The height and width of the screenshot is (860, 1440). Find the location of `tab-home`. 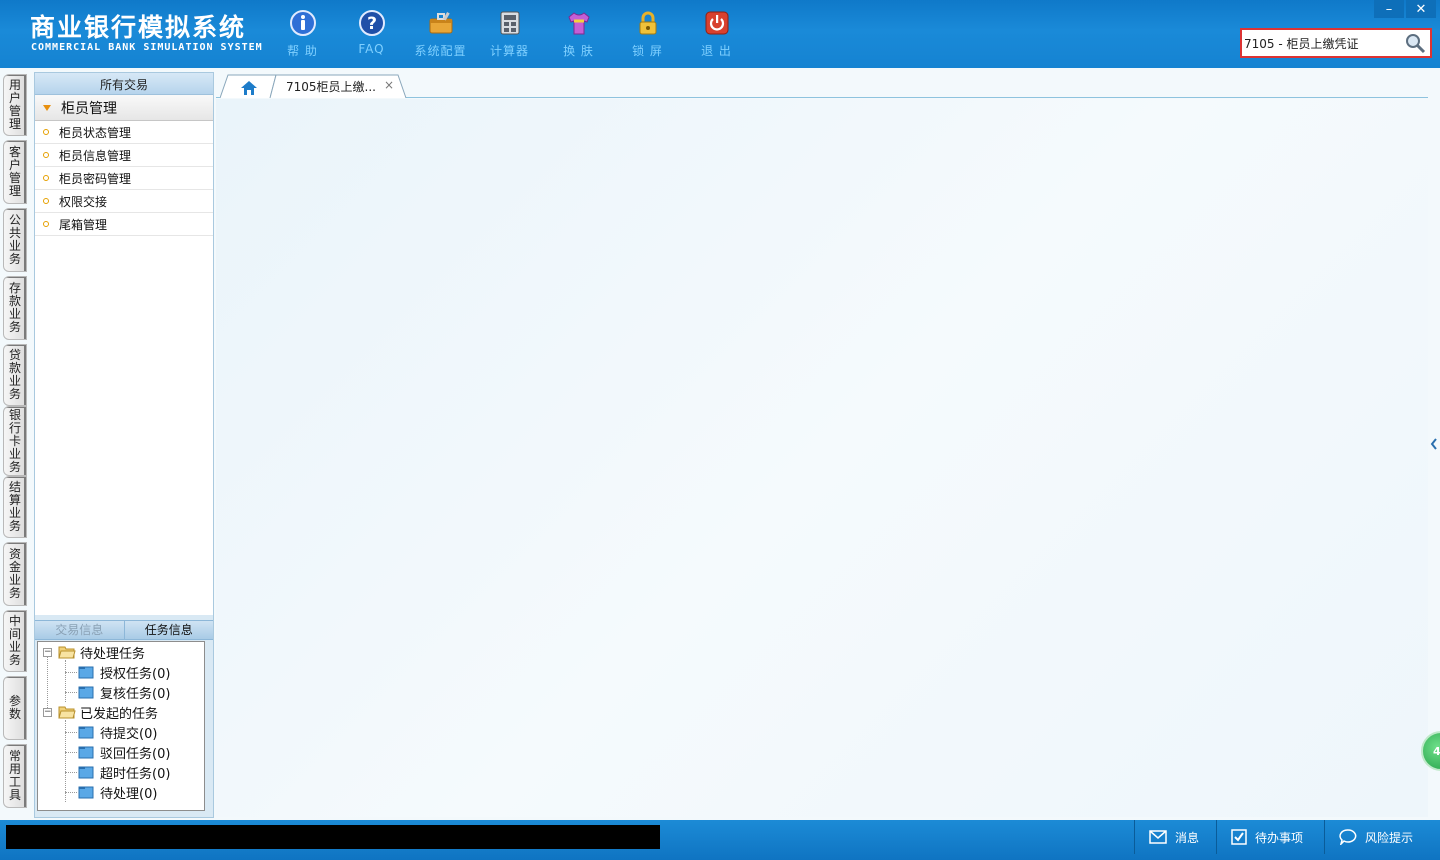

tab-home is located at coordinates (248, 86).